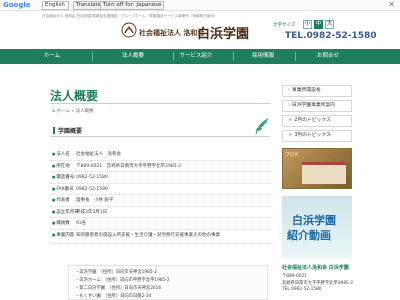  I want to click on row-value: 平成3年3月1日, so click(92, 212).